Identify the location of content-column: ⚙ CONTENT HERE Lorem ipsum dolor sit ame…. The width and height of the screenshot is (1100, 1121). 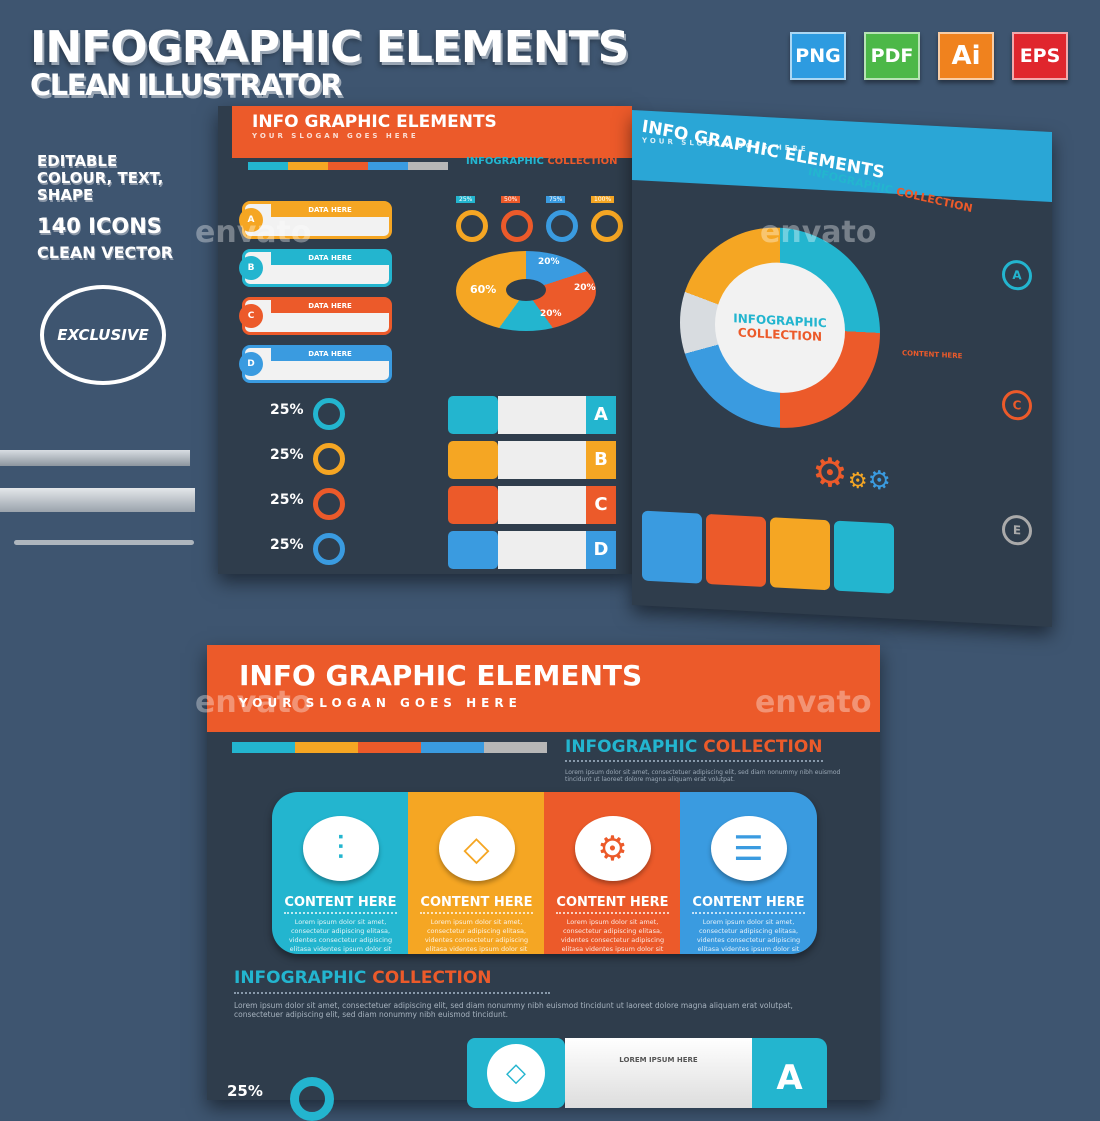
(612, 873).